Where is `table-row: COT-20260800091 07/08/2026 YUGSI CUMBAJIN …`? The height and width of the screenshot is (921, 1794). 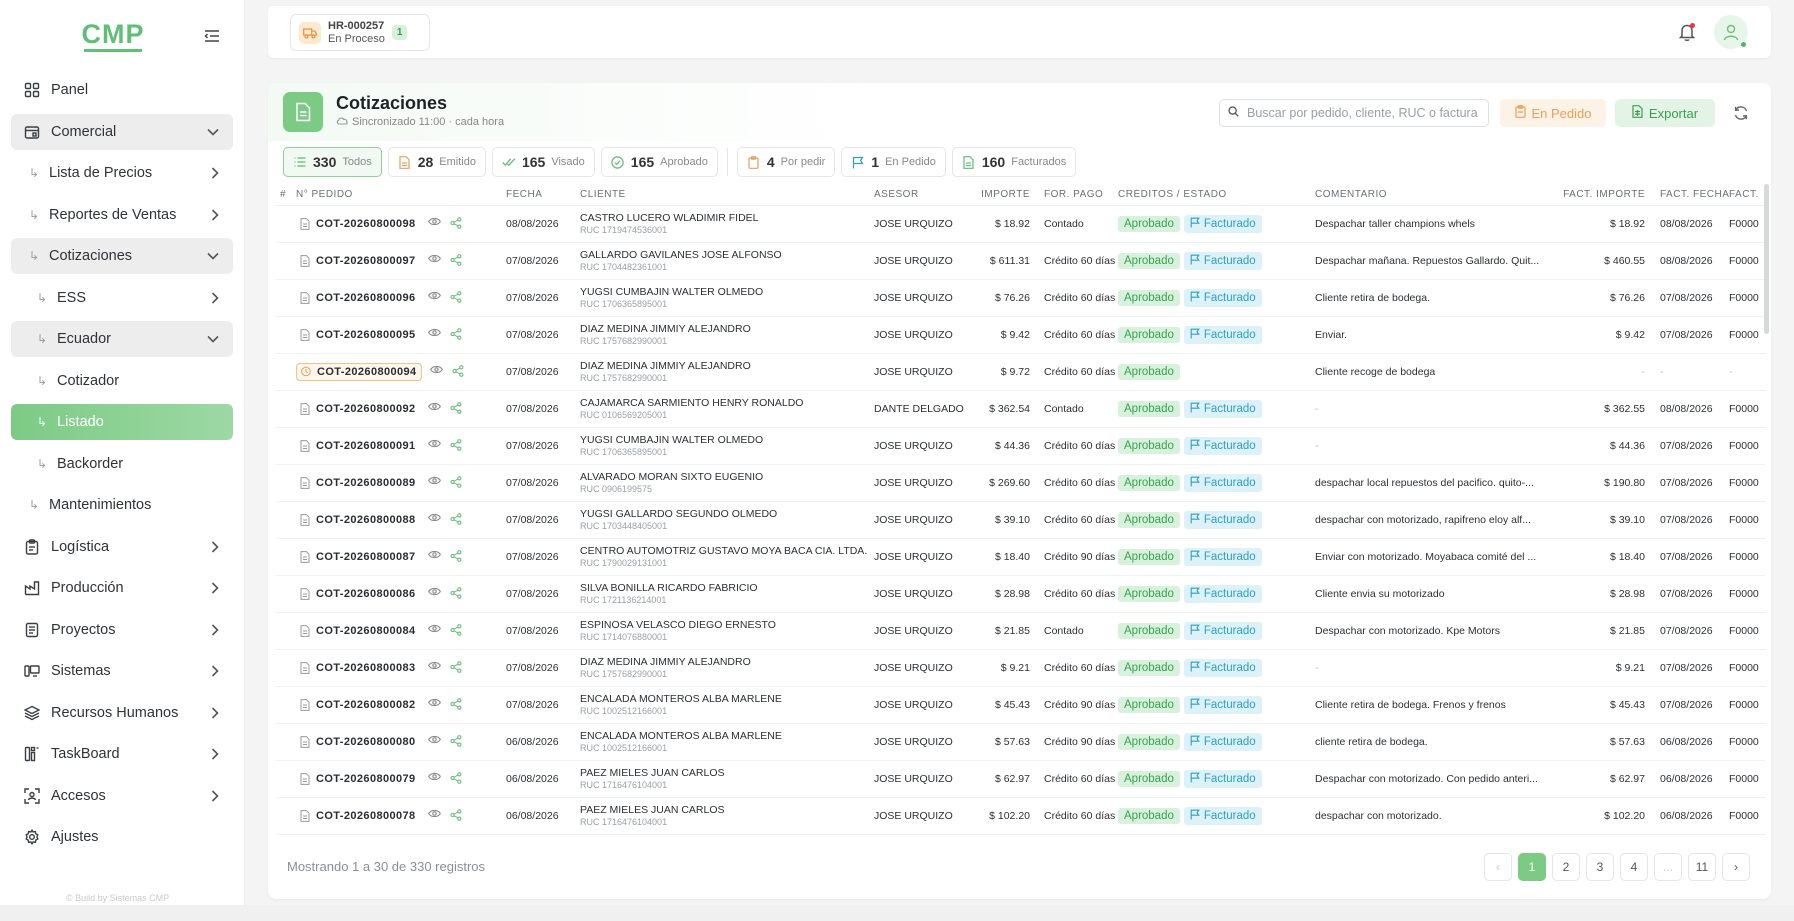
table-row: COT-20260800091 07/08/2026 YUGSI CUMBAJIN … is located at coordinates (1021, 446).